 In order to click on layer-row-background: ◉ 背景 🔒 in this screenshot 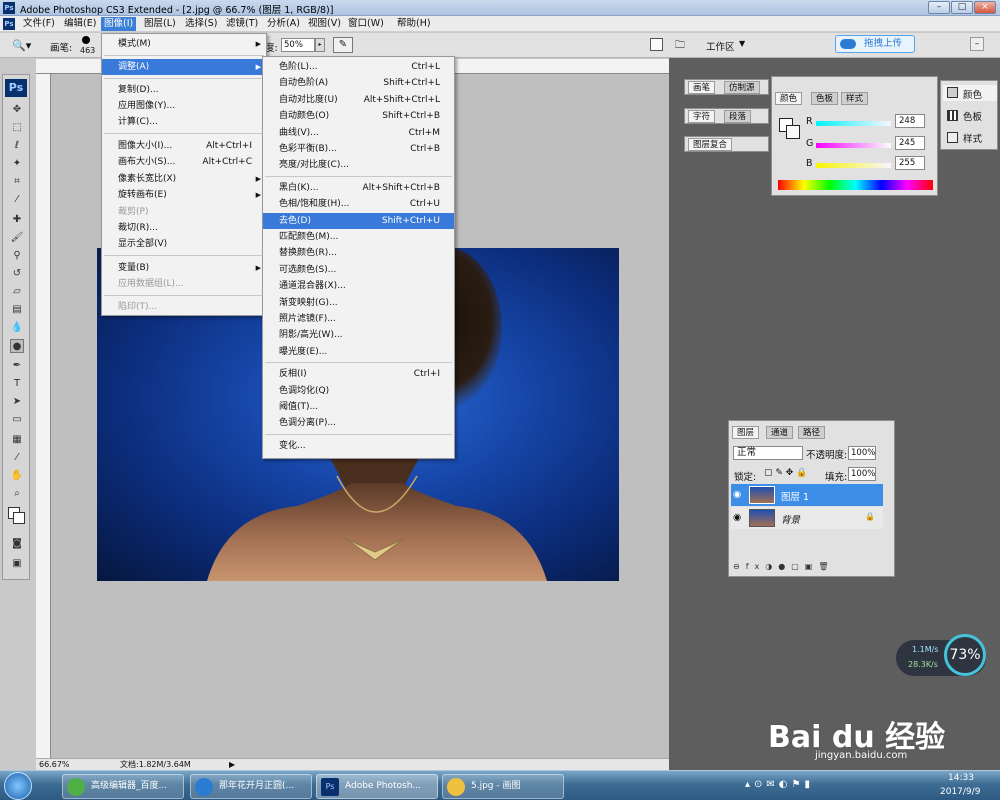, I will do `click(807, 518)`.